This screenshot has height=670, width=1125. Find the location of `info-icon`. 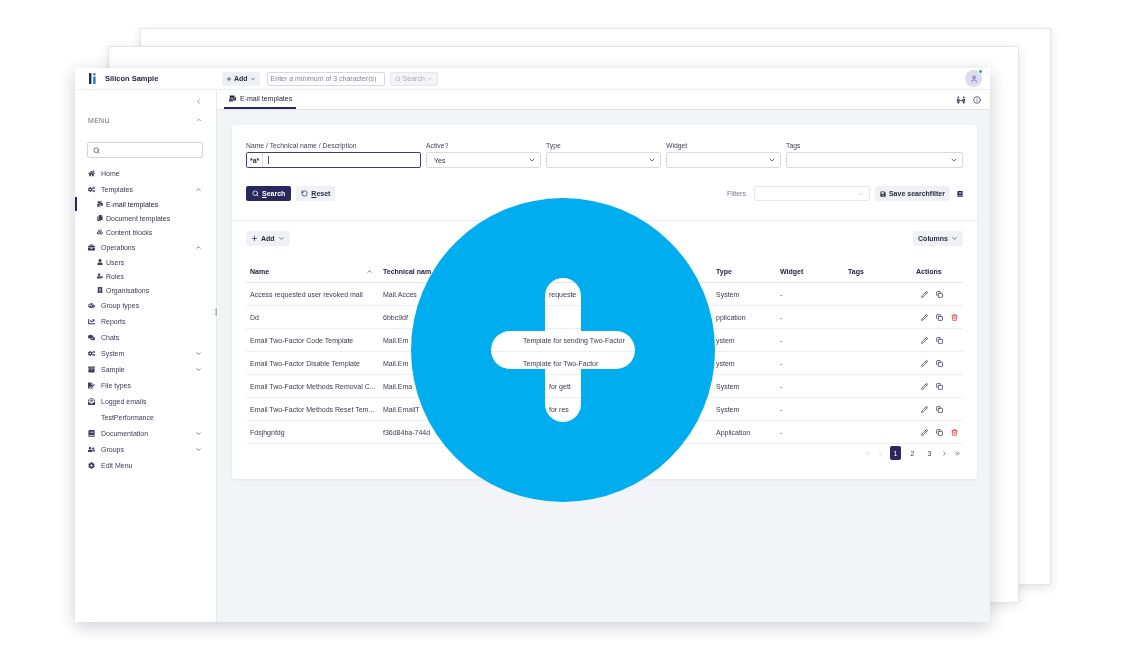

info-icon is located at coordinates (977, 99).